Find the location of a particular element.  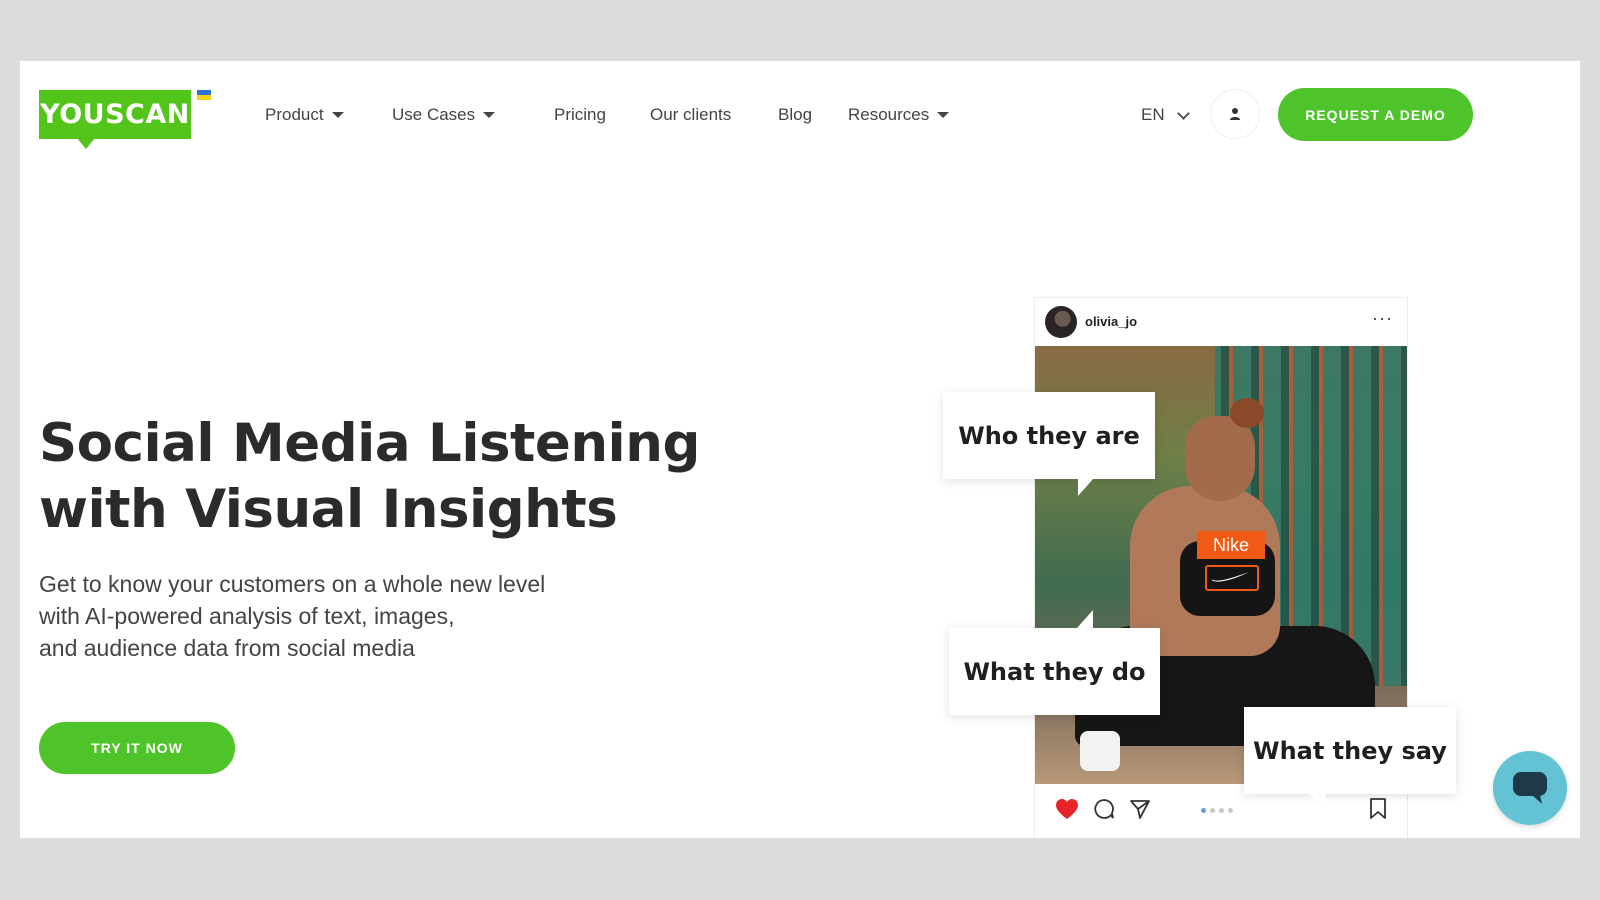

hero-title-line-1: Social Media Listening is located at coordinates (369, 443).